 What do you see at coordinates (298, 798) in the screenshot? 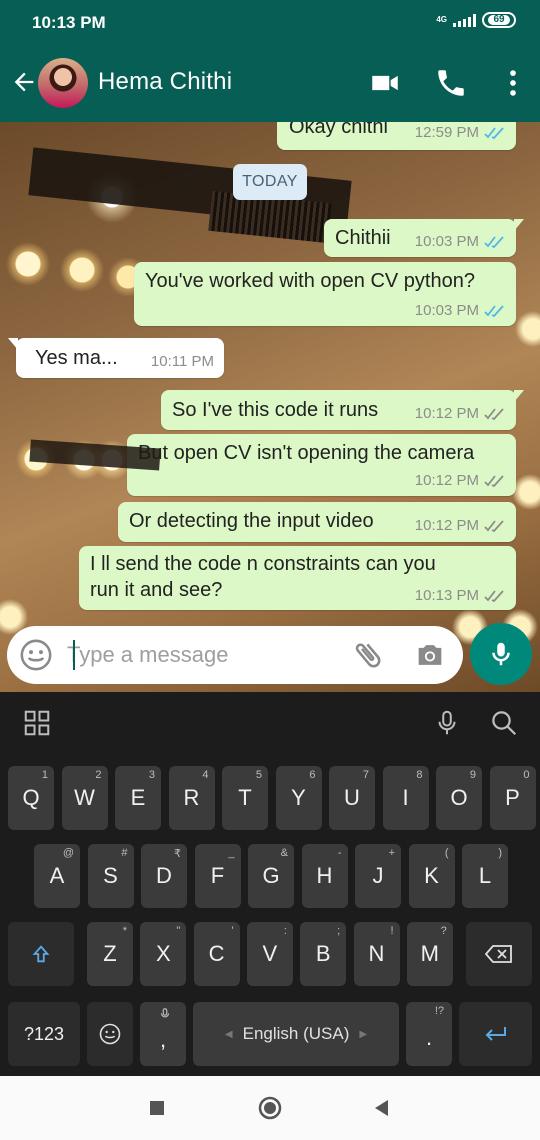
I see `key-y: 6Y` at bounding box center [298, 798].